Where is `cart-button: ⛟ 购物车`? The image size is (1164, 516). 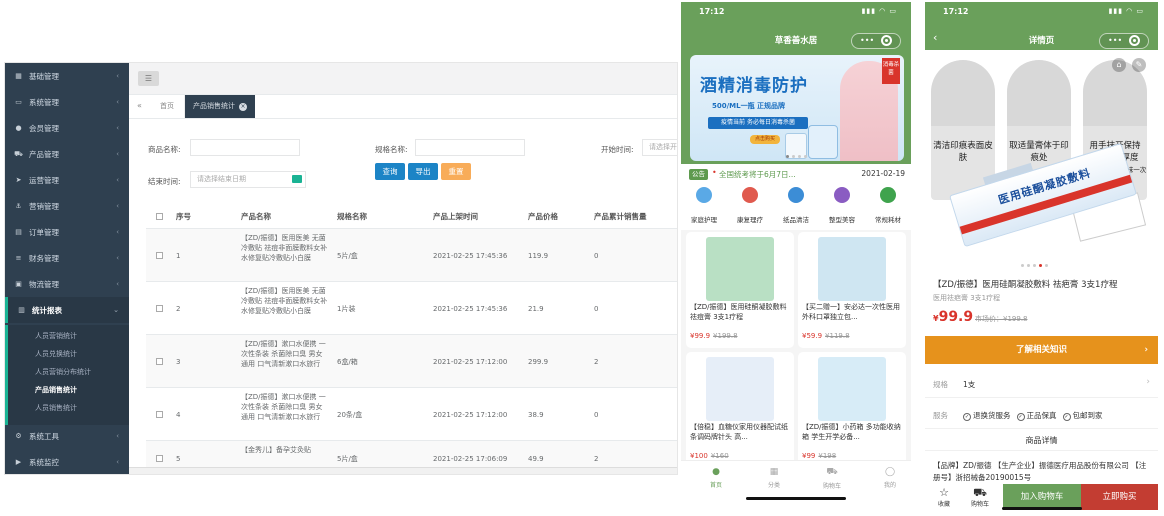
cart-button: ⛟ 购物车 is located at coordinates (980, 497).